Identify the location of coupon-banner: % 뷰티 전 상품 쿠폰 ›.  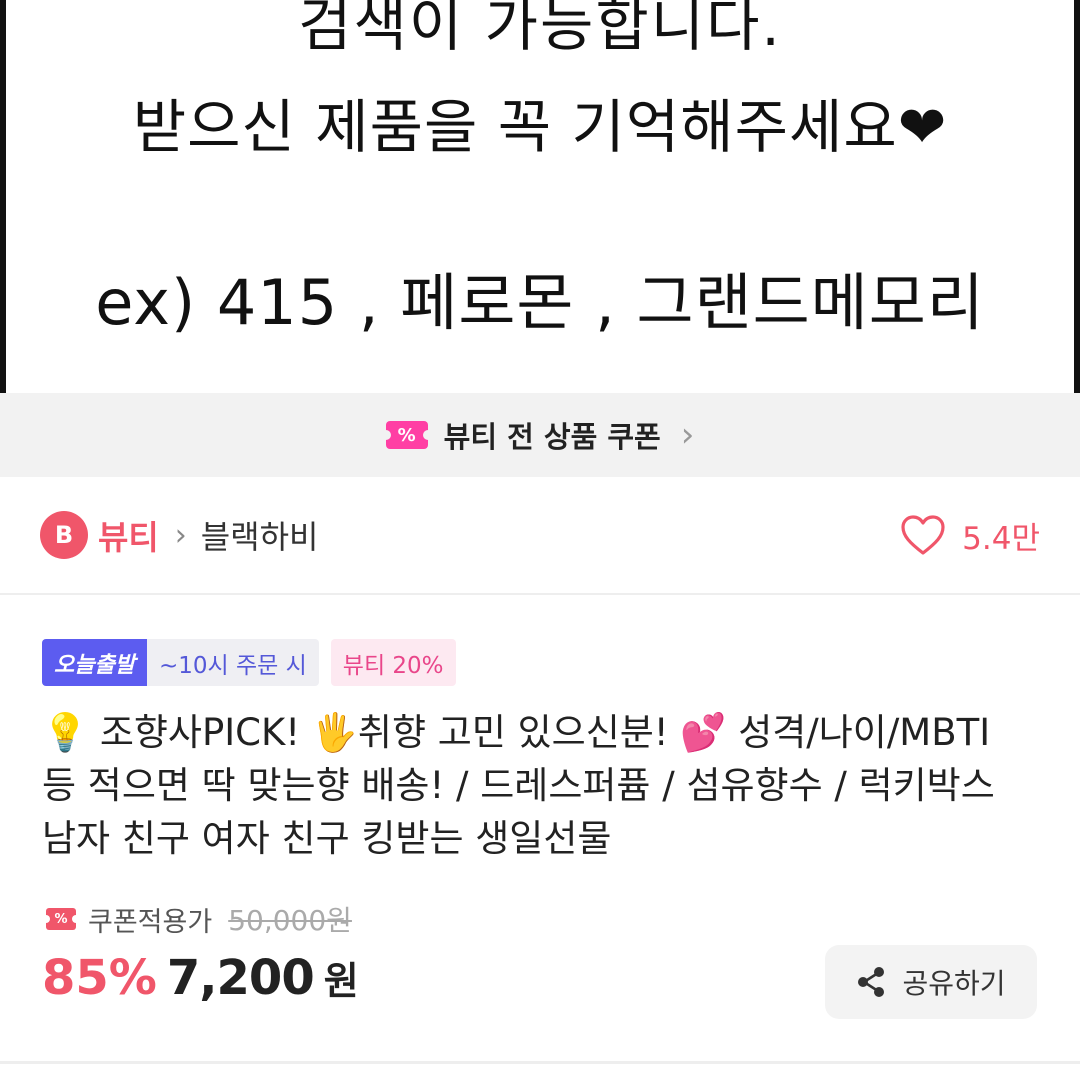
(540, 435).